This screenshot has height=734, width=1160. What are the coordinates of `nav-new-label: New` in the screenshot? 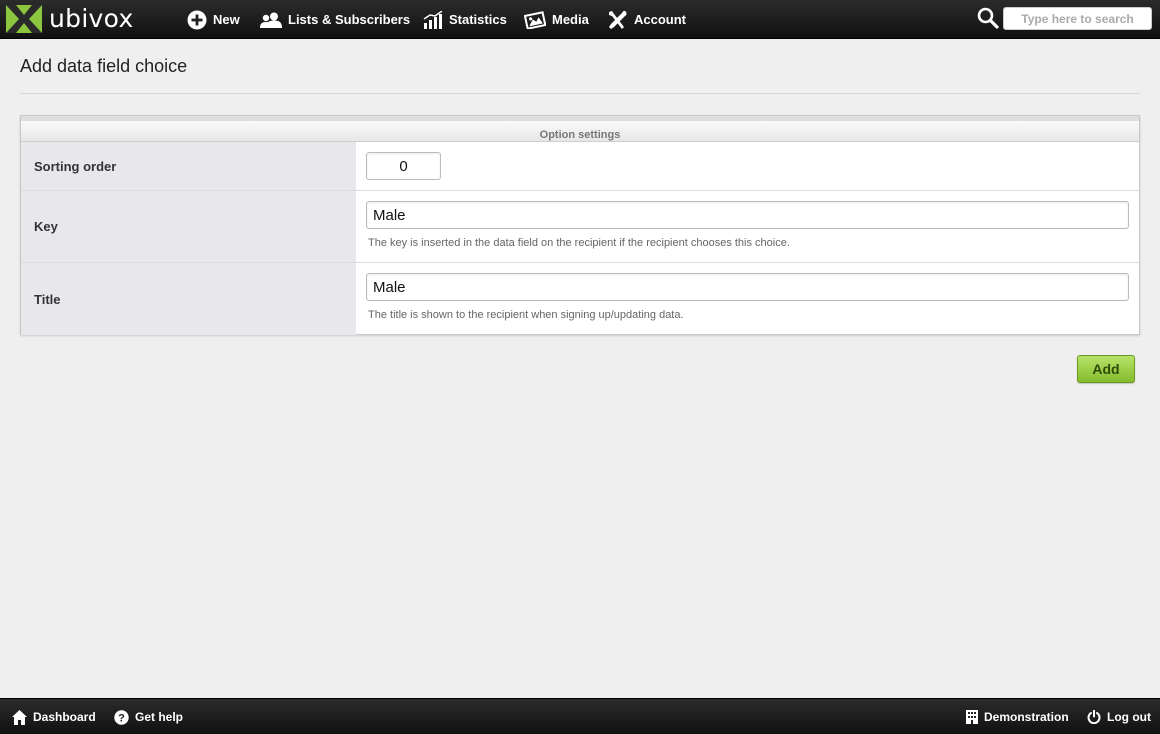 It's located at (226, 19).